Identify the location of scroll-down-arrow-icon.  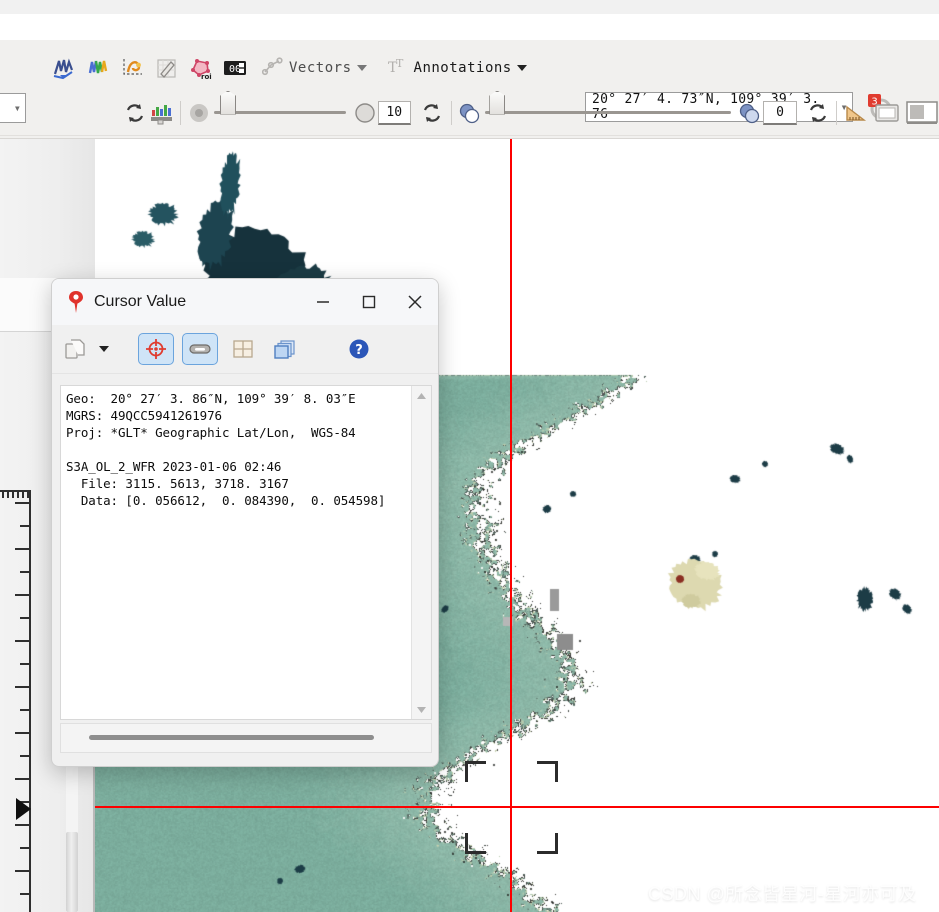
(421, 709).